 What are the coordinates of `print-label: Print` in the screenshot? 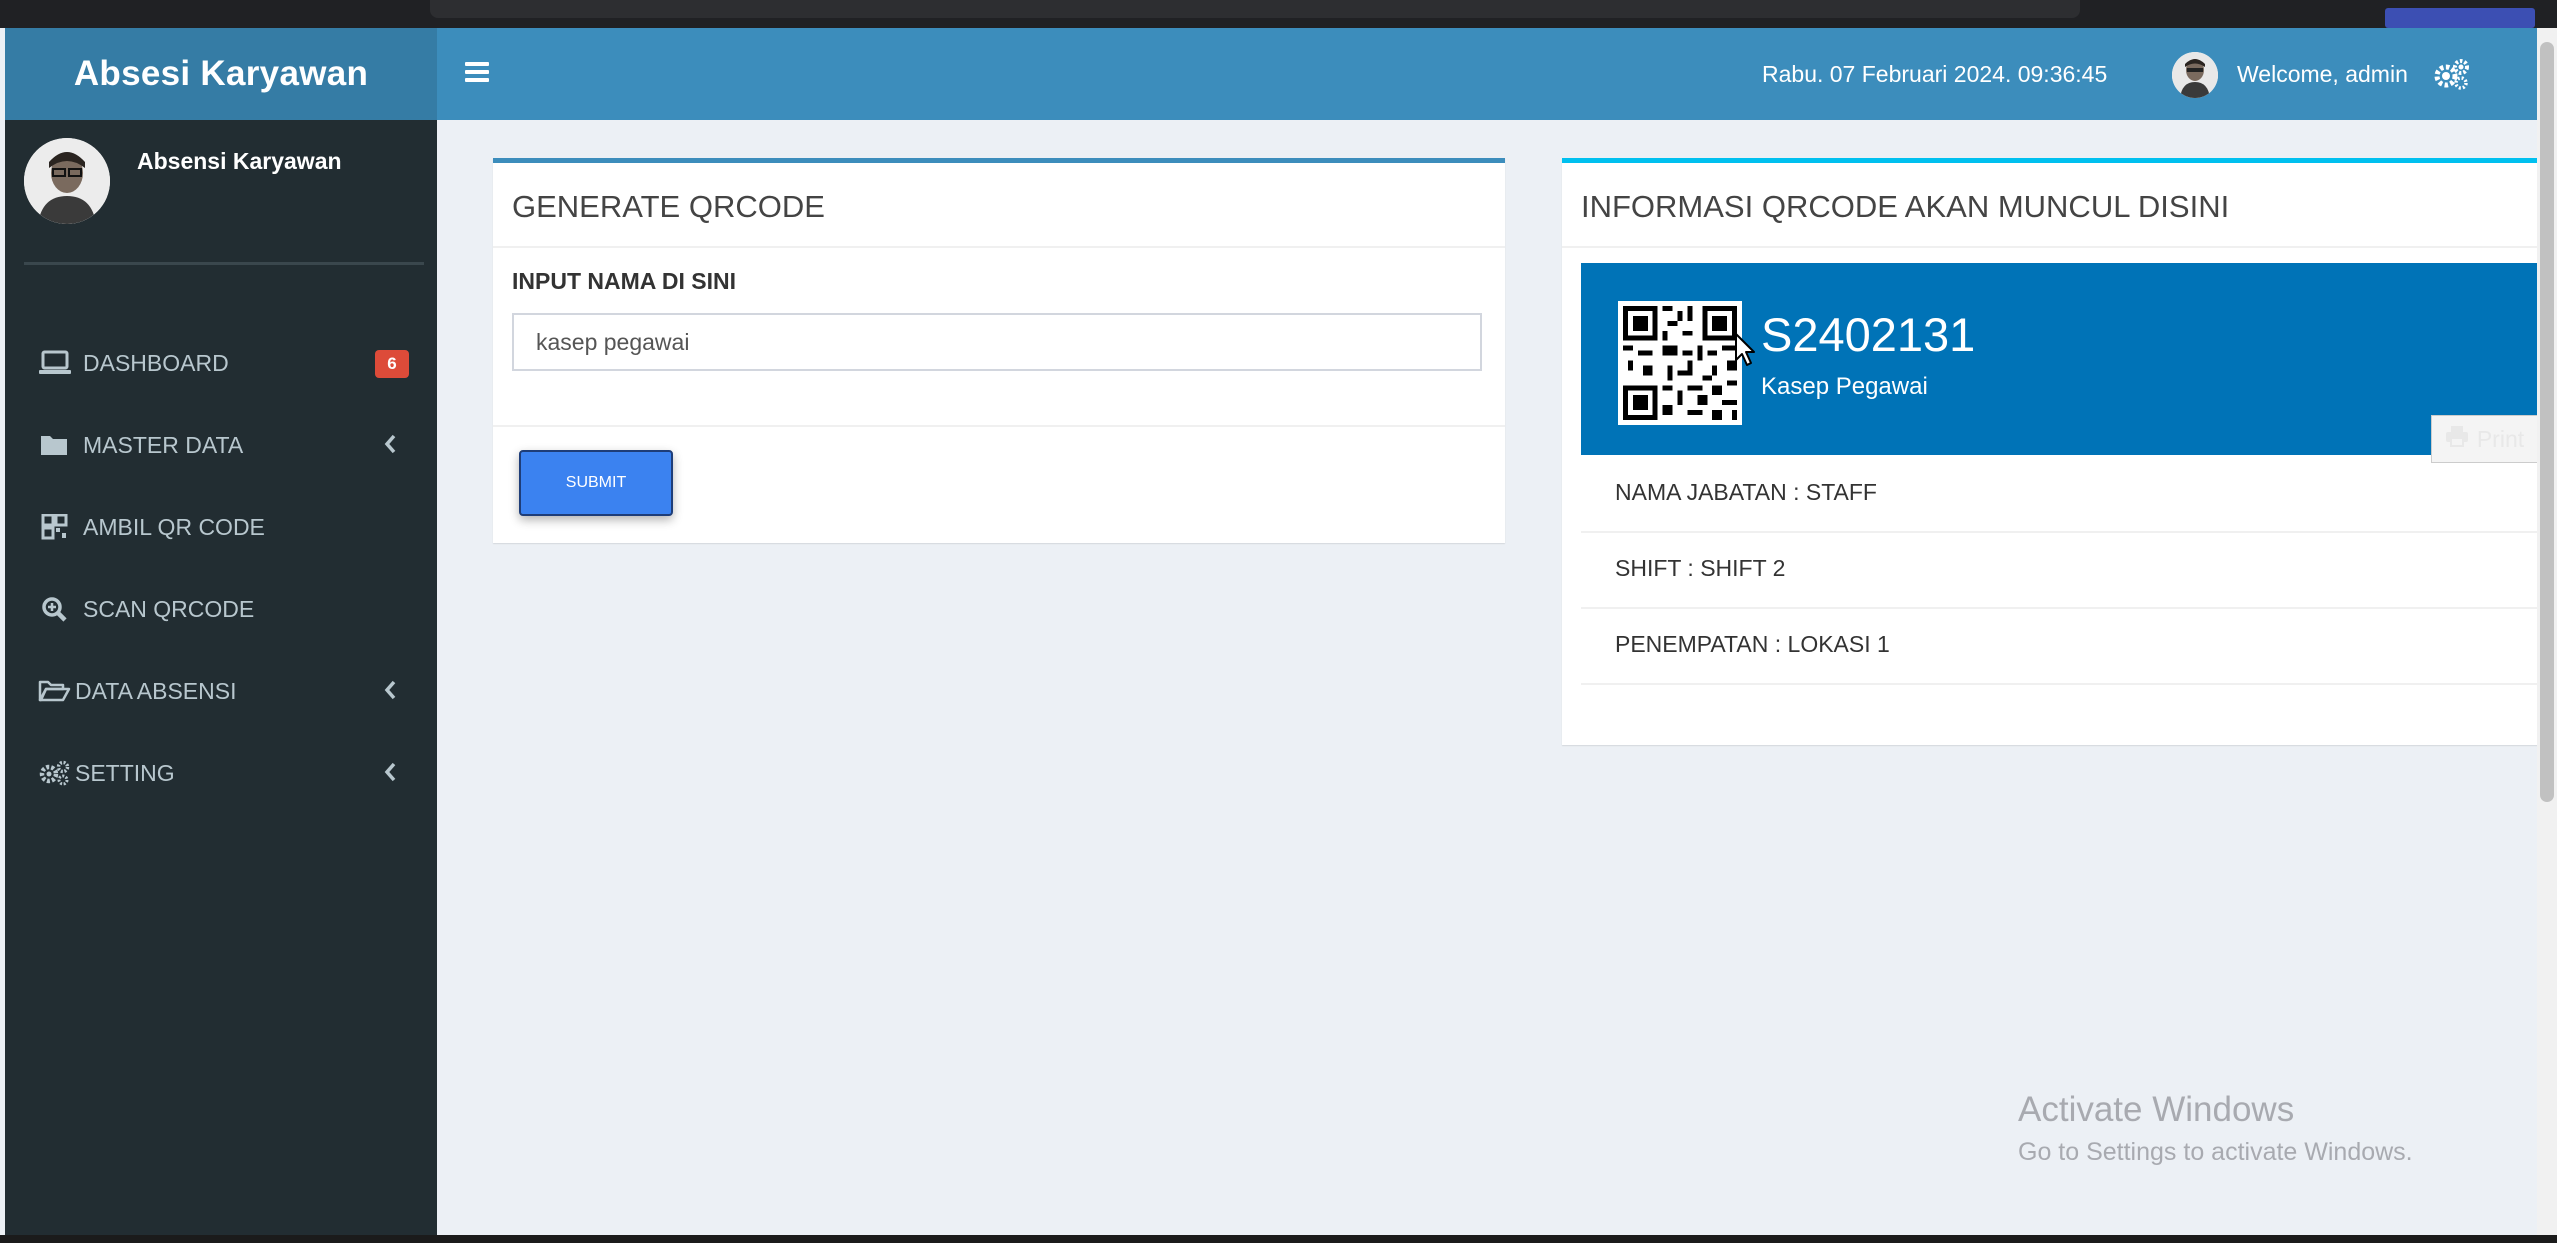 It's located at (2500, 438).